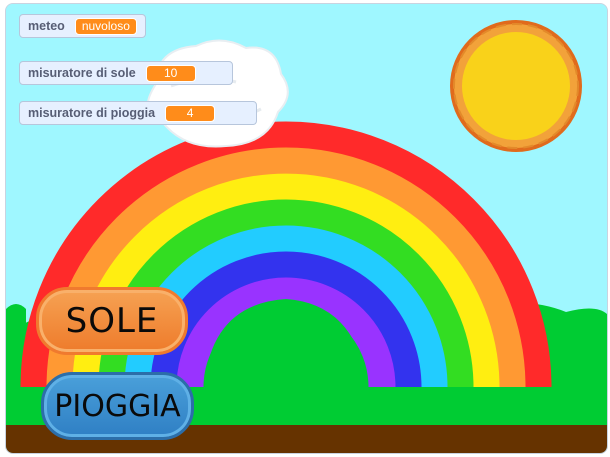  I want to click on sun-button: SOLE, so click(112, 321).